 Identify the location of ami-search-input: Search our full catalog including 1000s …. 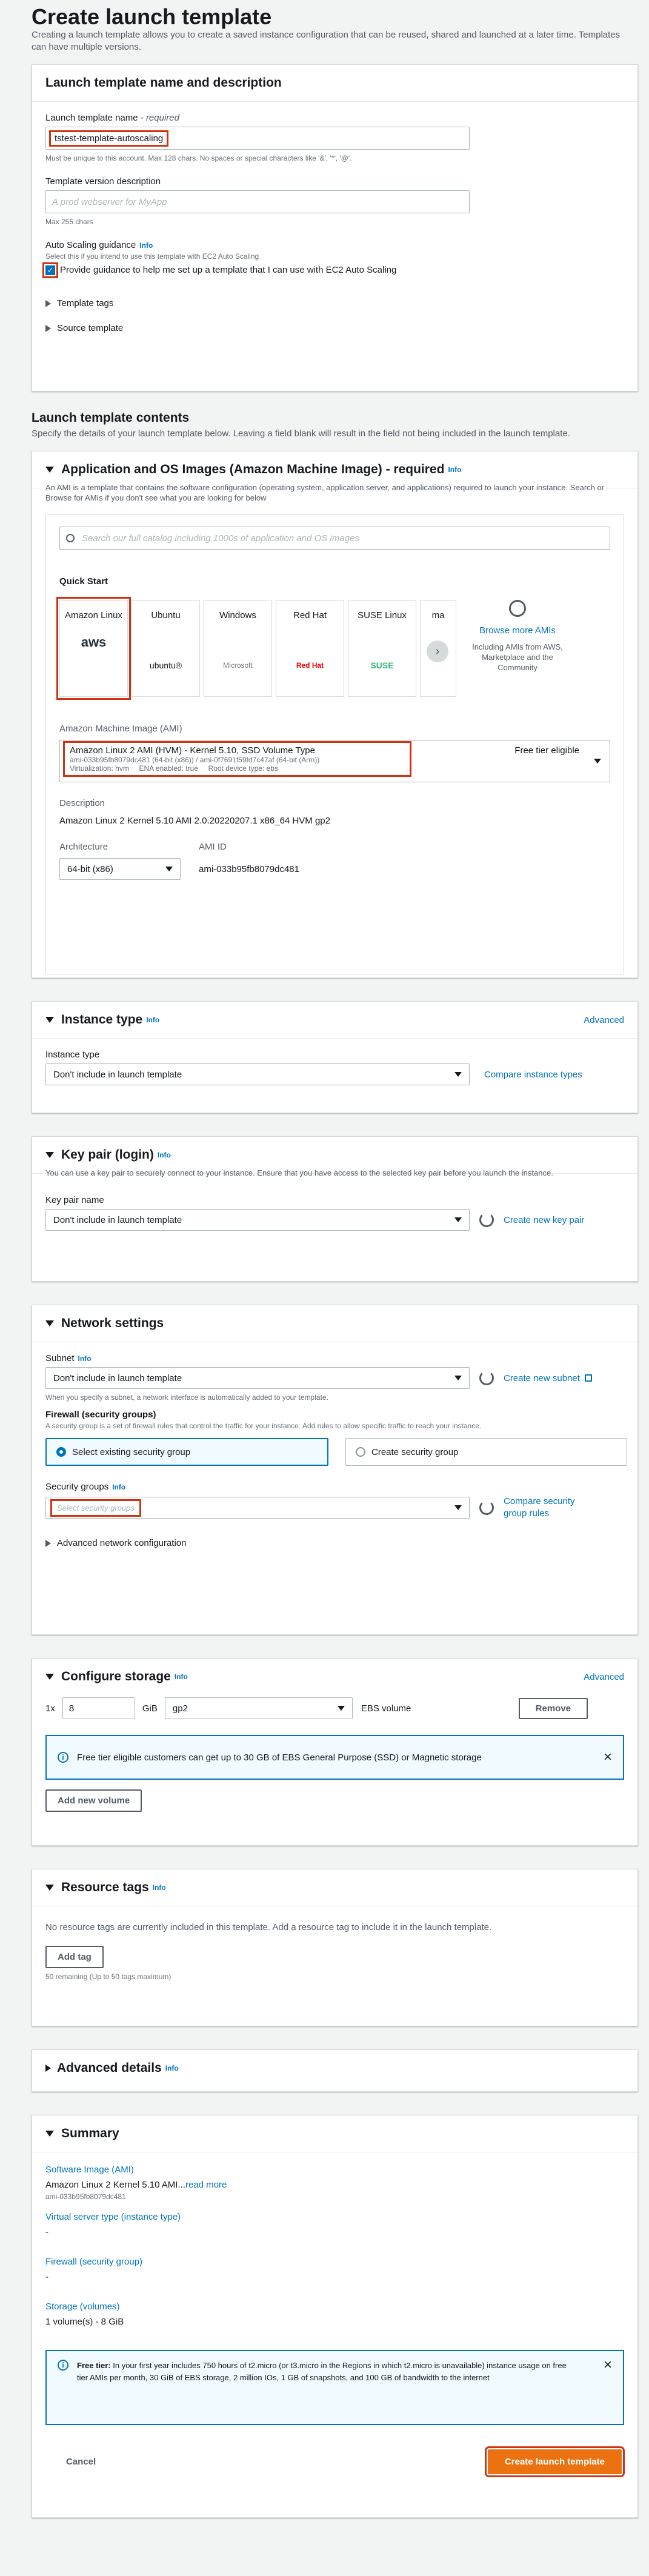
(334, 538).